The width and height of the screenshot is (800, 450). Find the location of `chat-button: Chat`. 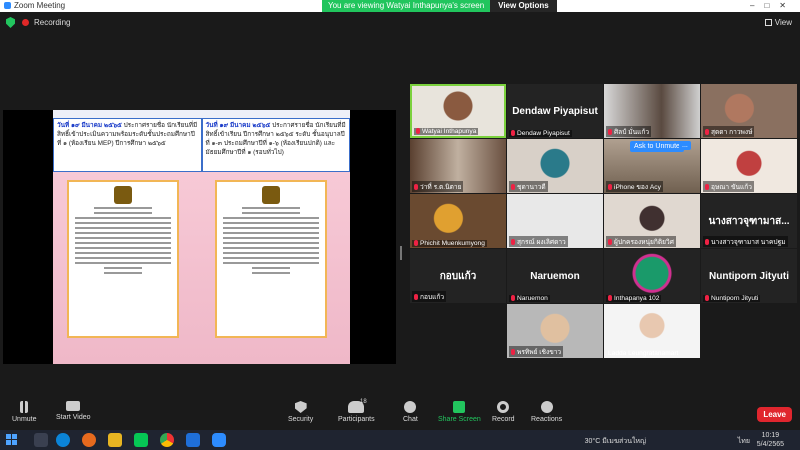

chat-button: Chat is located at coordinates (410, 412).